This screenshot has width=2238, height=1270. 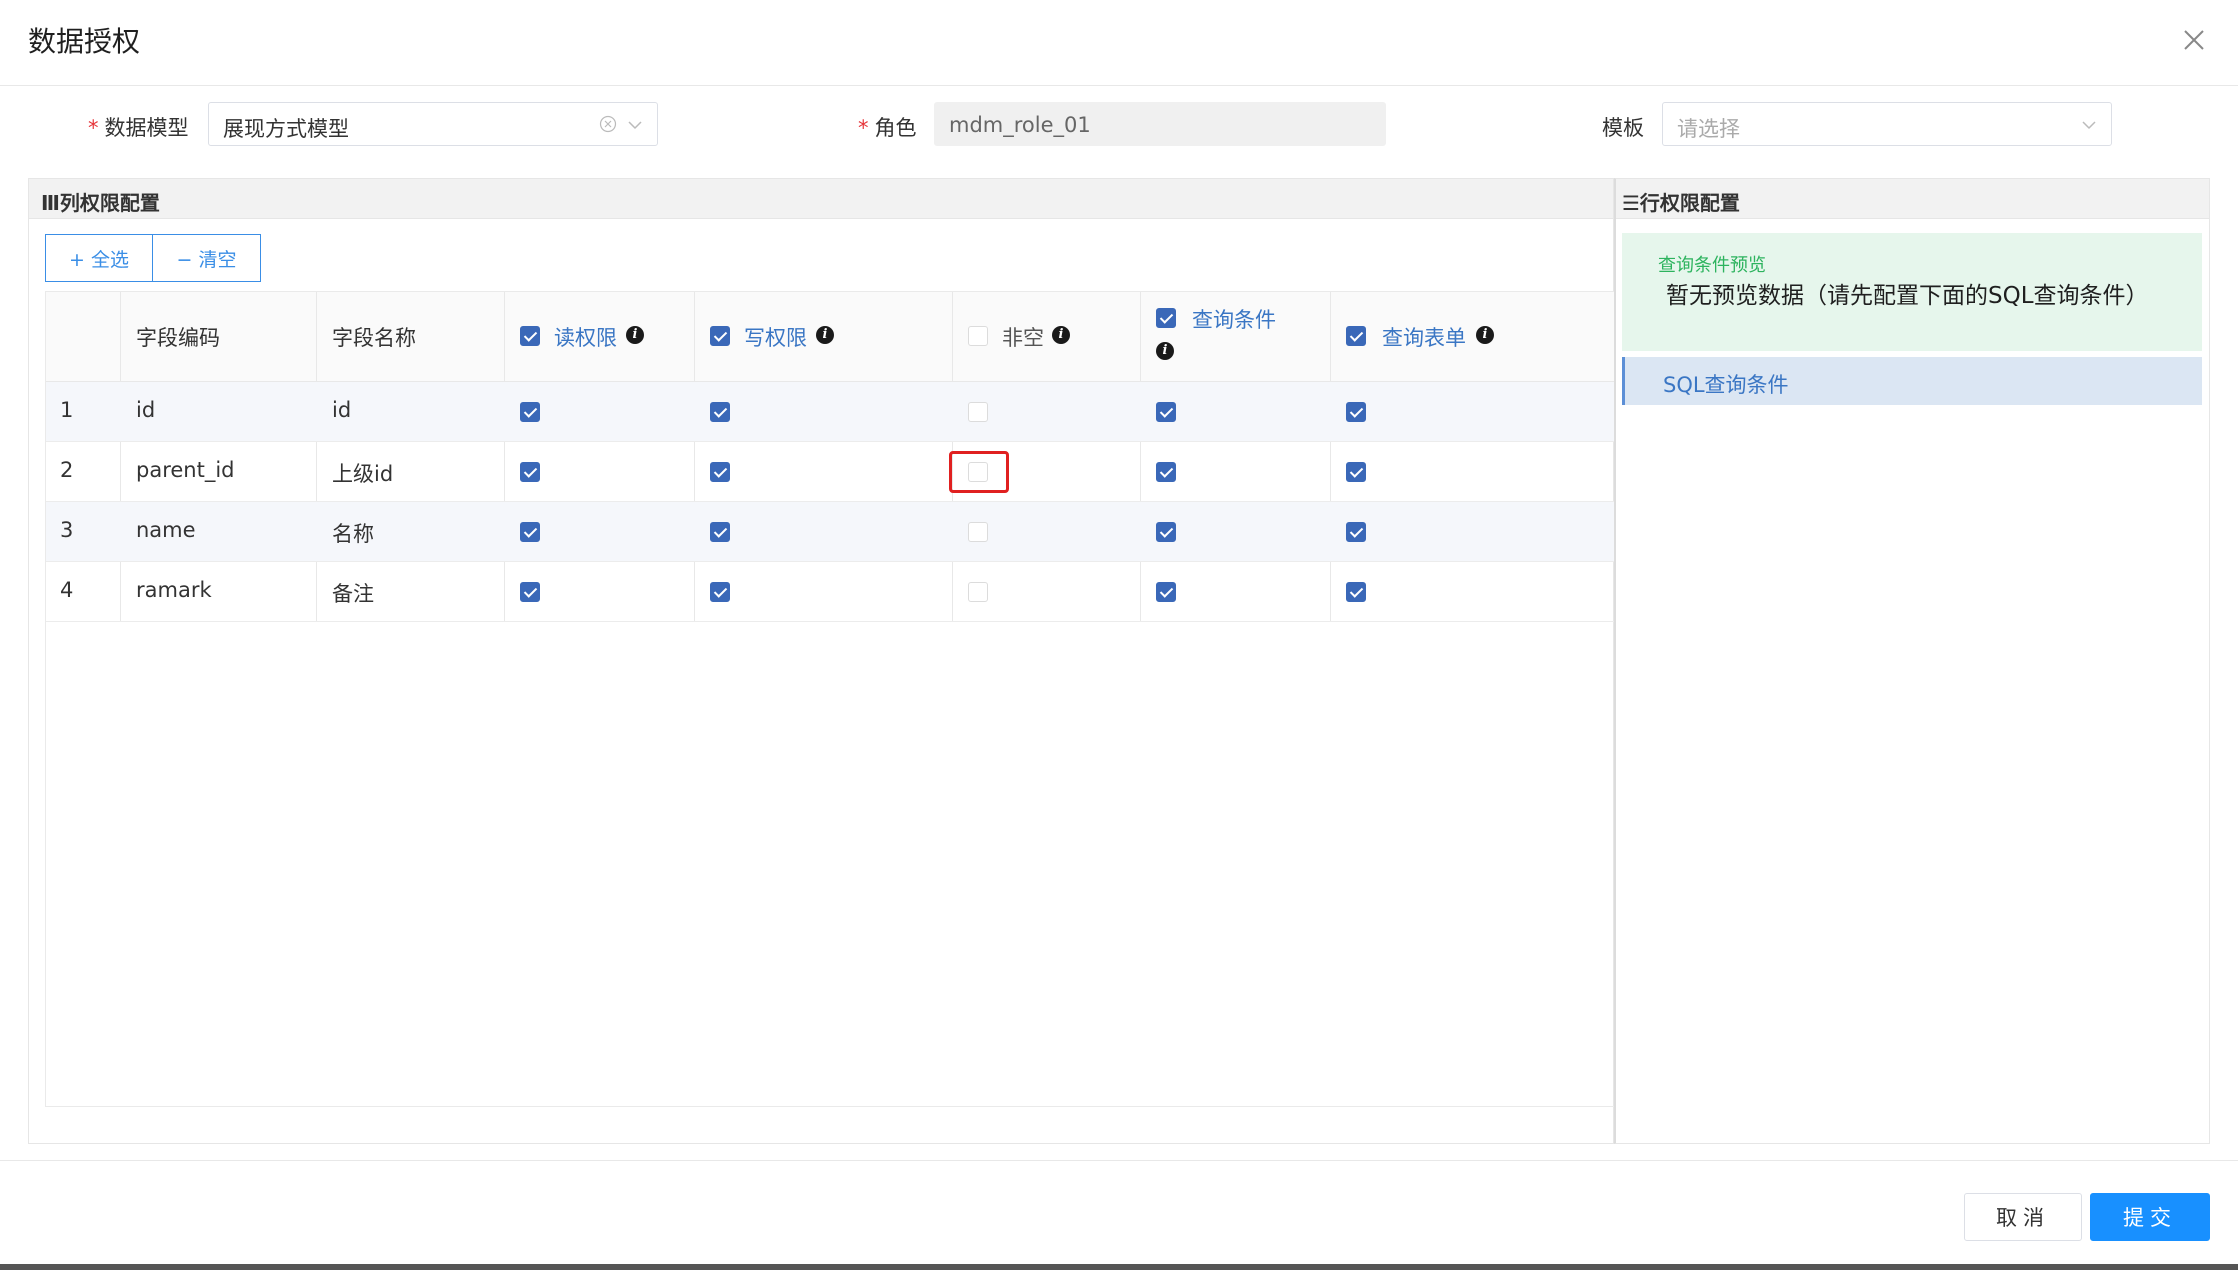 What do you see at coordinates (830, 412) in the screenshot?
I see `table-row: 1 id id` at bounding box center [830, 412].